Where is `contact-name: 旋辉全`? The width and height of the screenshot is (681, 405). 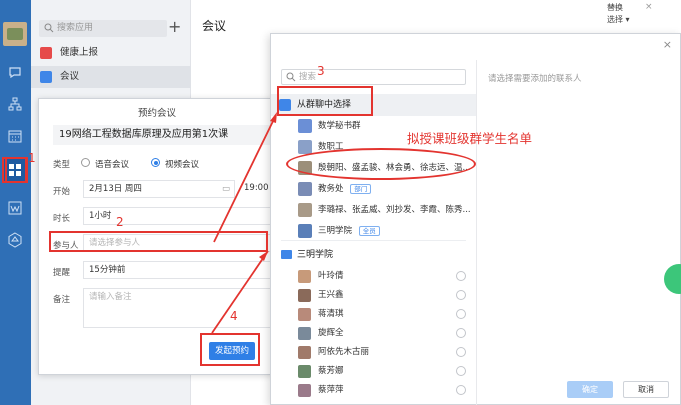
contact-name: 旋辉全 is located at coordinates (331, 333).